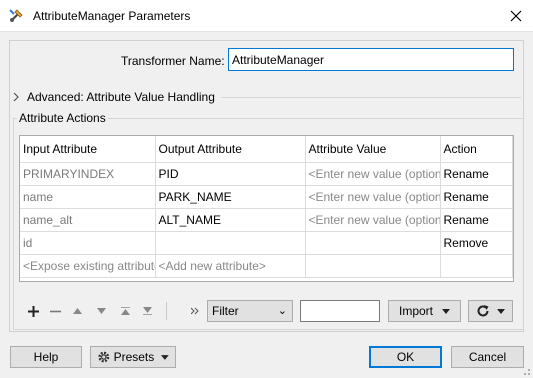  I want to click on arrow-down-icon, so click(101, 311).